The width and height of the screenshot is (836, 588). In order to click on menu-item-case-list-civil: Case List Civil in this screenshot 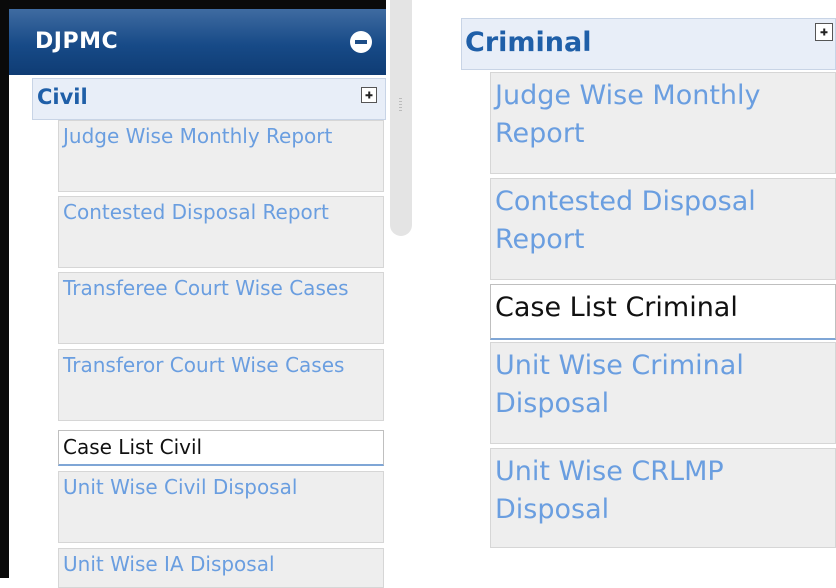, I will do `click(221, 448)`.